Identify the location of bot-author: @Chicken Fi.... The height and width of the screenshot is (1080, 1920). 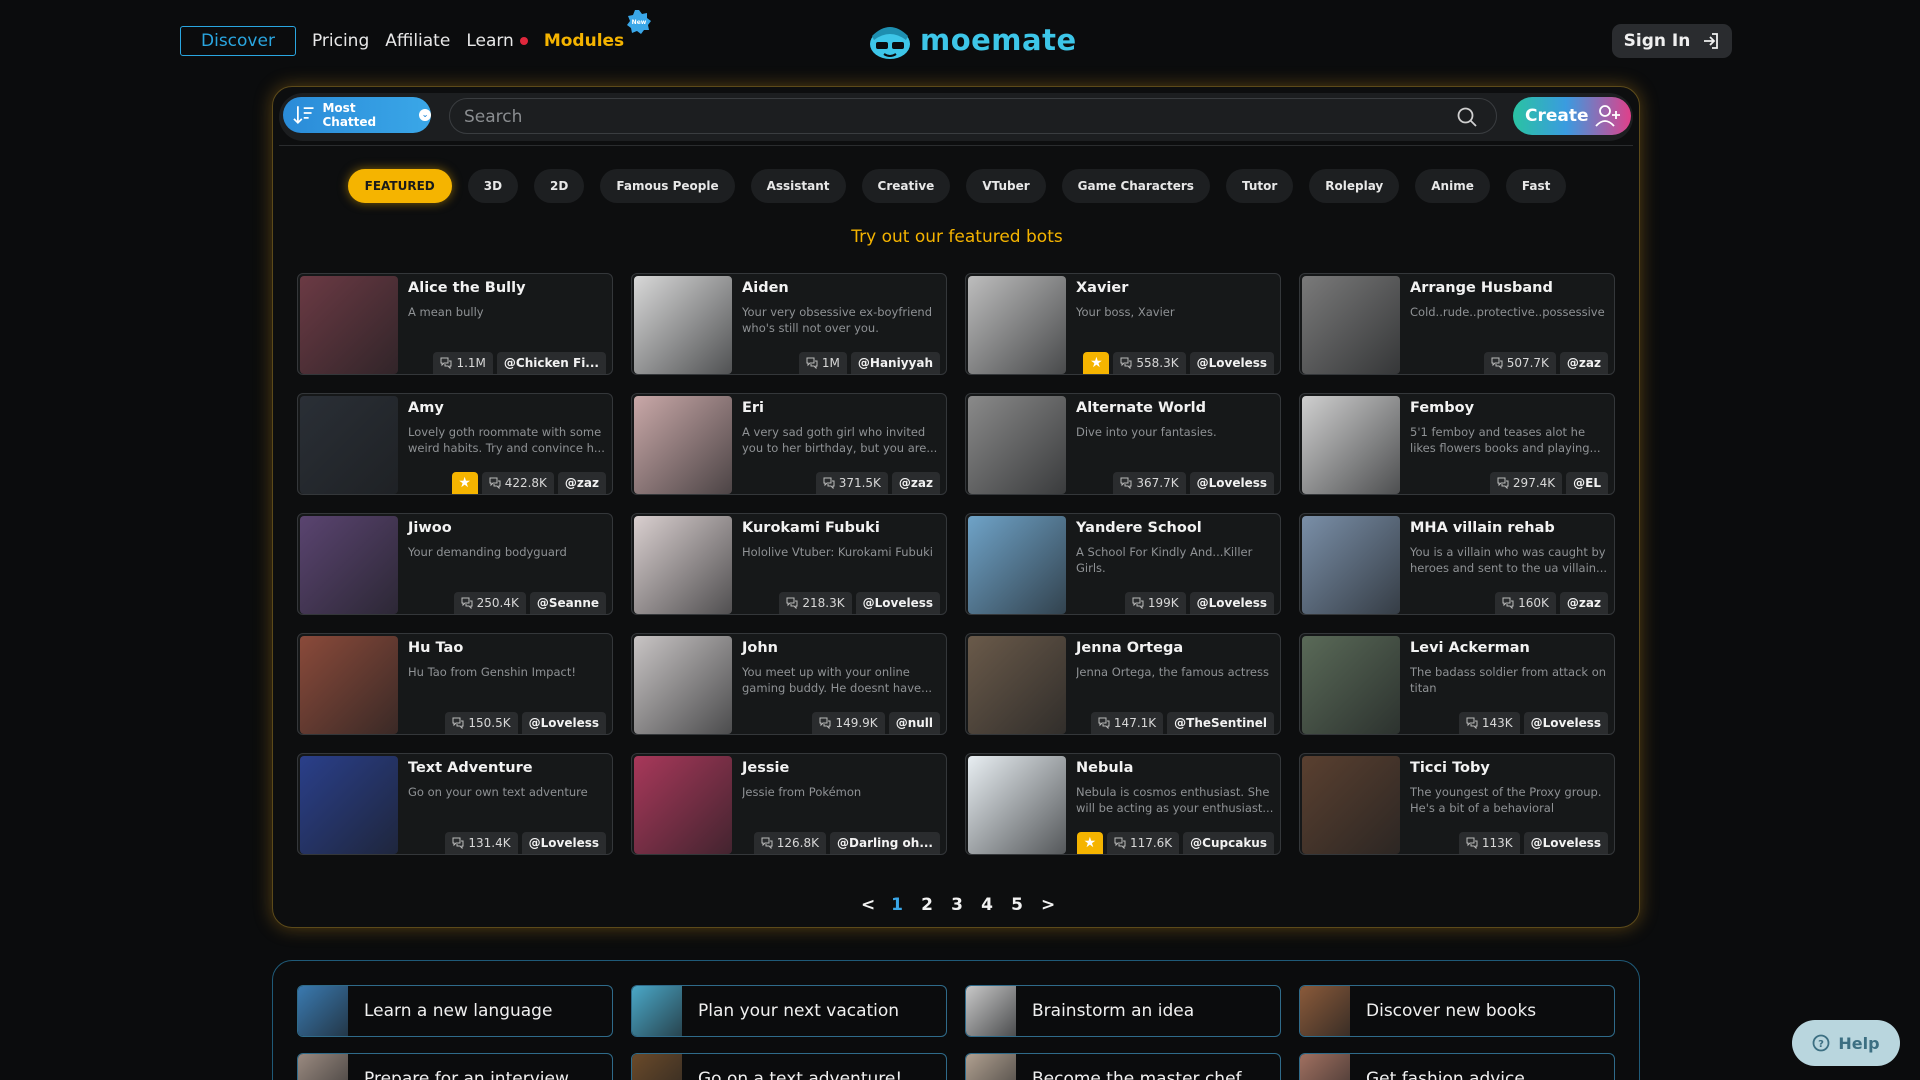
(551, 363).